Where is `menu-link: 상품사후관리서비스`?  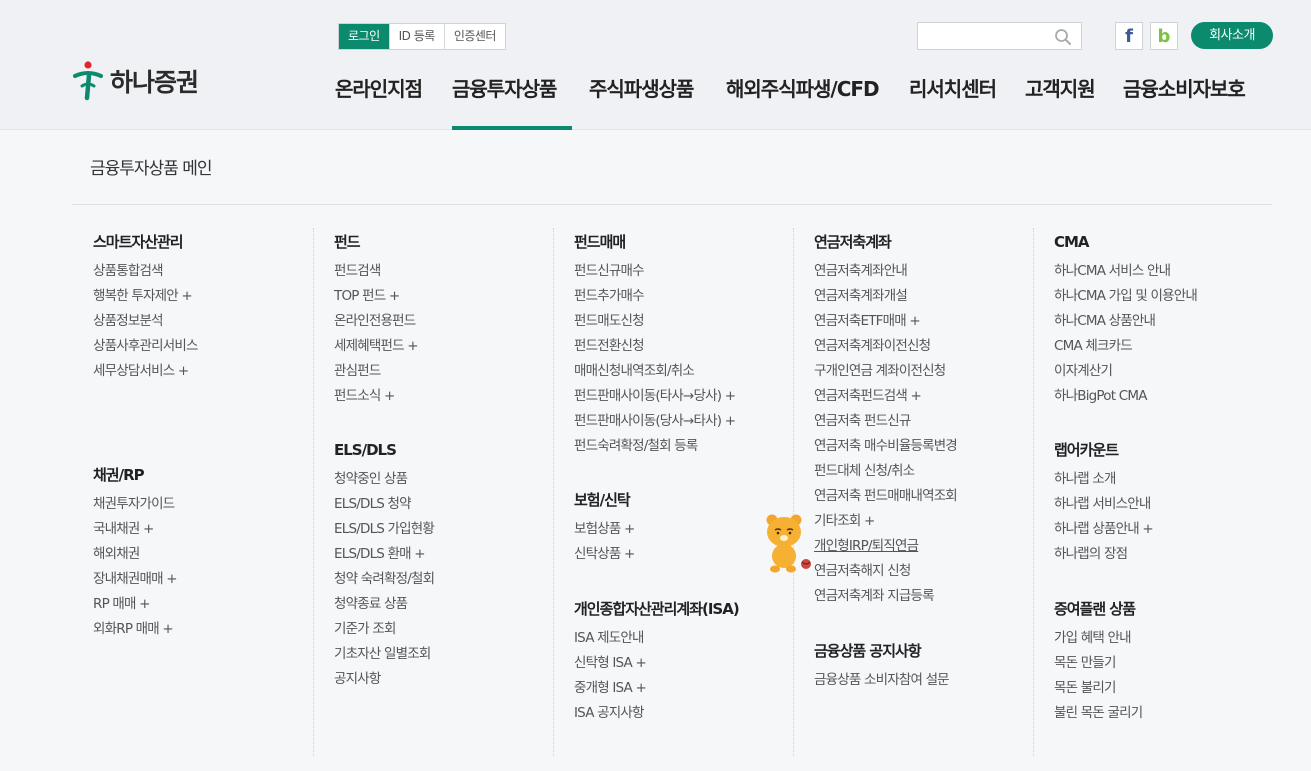 menu-link: 상품사후관리서비스 is located at coordinates (145, 346).